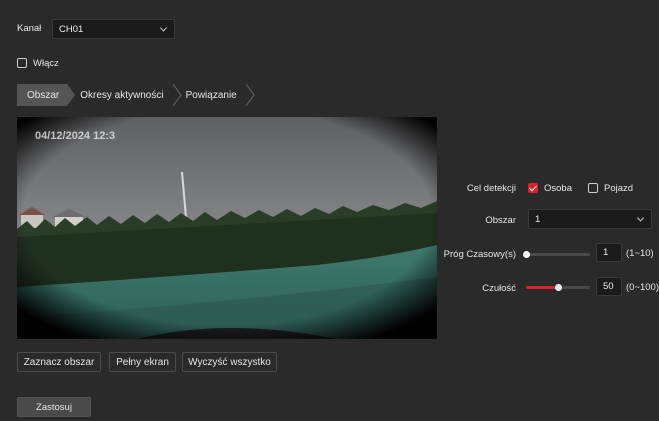  Describe the element at coordinates (642, 287) in the screenshot. I see `sensitivity-range: (0~100)` at that location.